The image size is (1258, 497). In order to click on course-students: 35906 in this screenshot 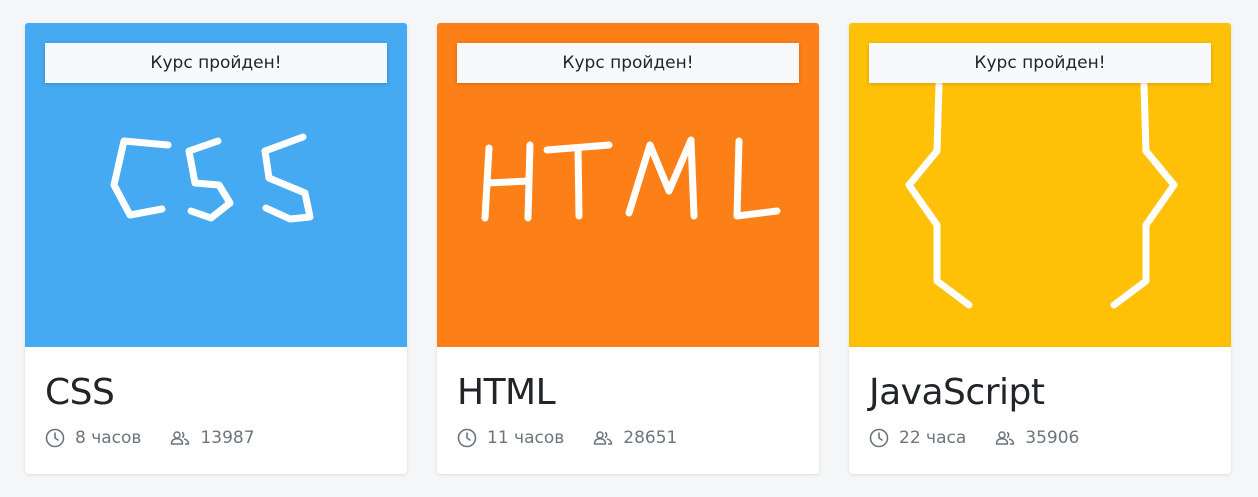, I will do `click(1037, 438)`.